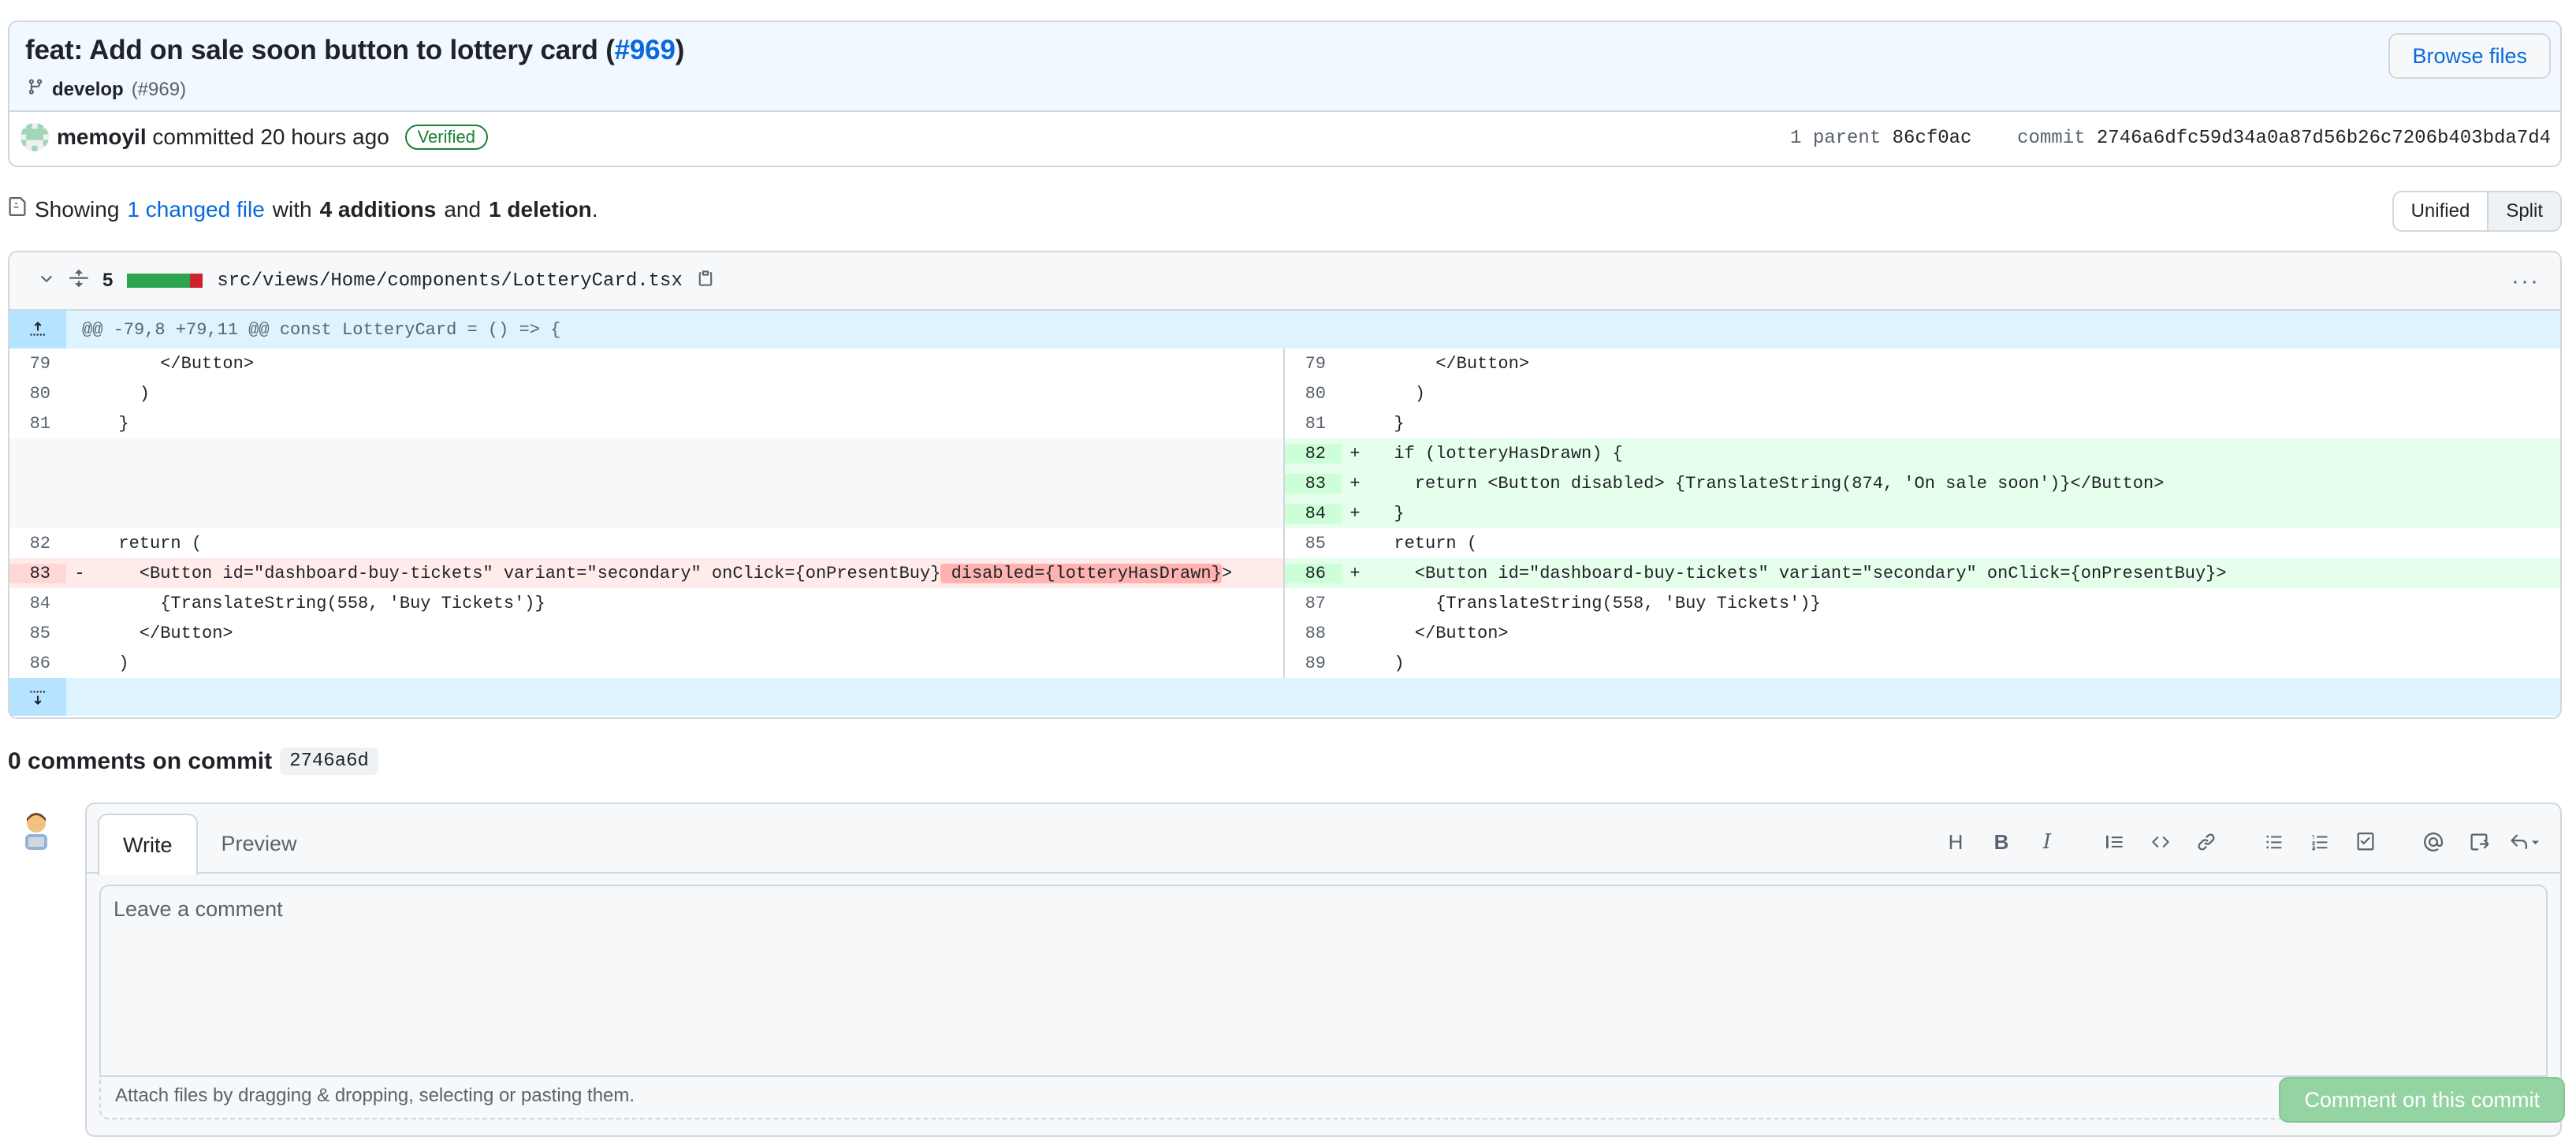 This screenshot has height=1140, width=2576. I want to click on comments-heading: 0 comments on commit 2746a6d, so click(193, 761).